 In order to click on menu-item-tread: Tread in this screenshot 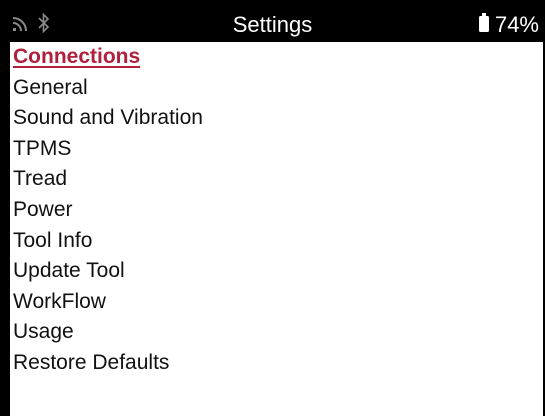, I will do `click(276, 179)`.